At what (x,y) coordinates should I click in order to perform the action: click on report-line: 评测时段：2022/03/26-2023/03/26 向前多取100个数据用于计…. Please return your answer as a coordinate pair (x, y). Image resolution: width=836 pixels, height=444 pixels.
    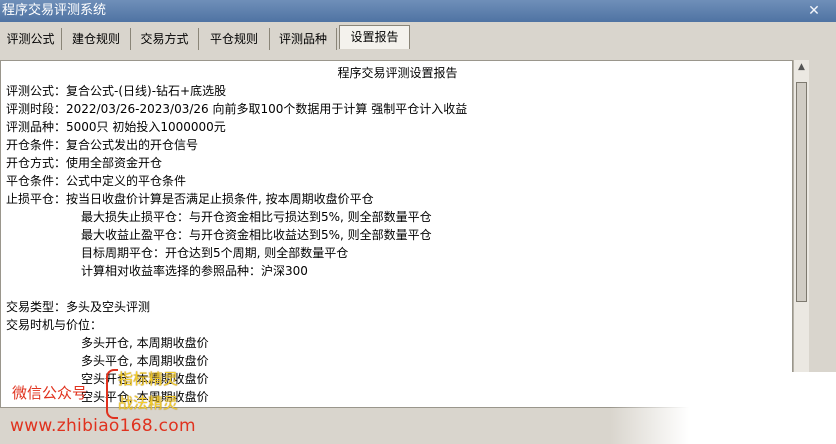
    Looking at the image, I should click on (237, 109).